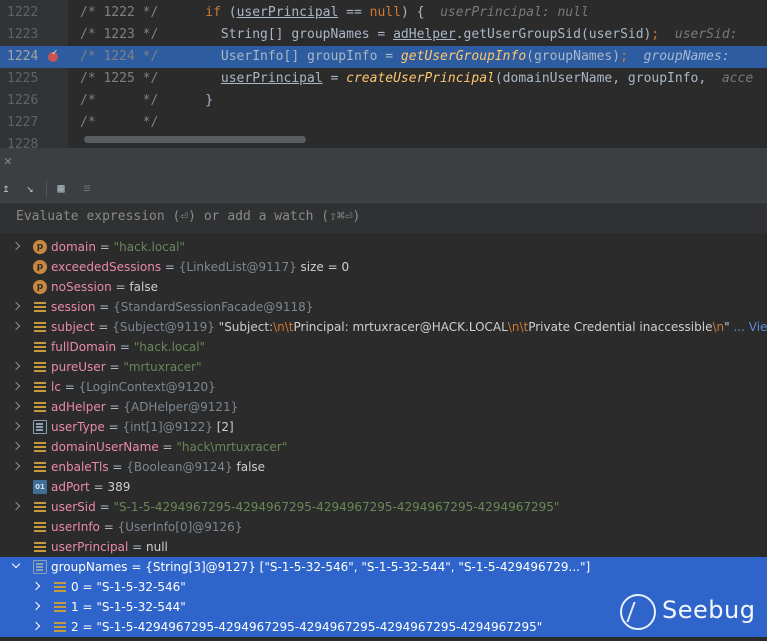 This screenshot has width=767, height=641. What do you see at coordinates (143, 287) in the screenshot?
I see `variable-value: false` at bounding box center [143, 287].